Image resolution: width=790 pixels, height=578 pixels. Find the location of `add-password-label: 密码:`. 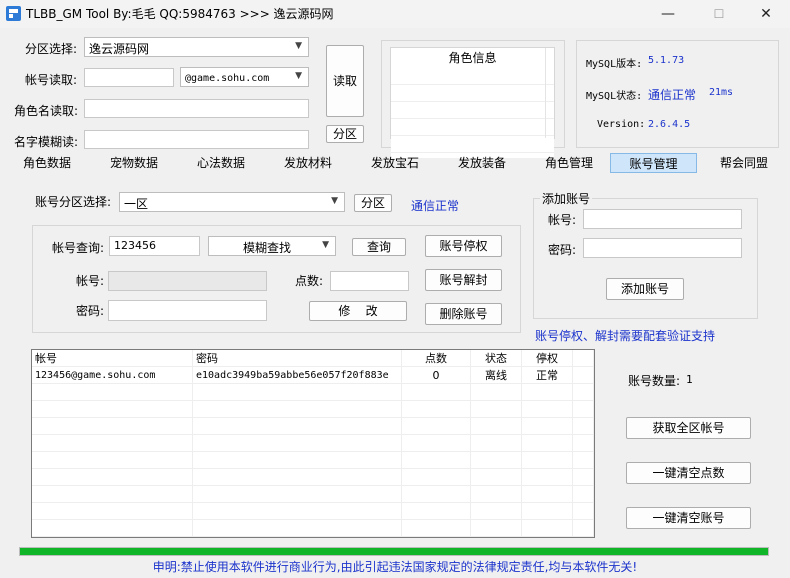

add-password-label: 密码: is located at coordinates (562, 250).